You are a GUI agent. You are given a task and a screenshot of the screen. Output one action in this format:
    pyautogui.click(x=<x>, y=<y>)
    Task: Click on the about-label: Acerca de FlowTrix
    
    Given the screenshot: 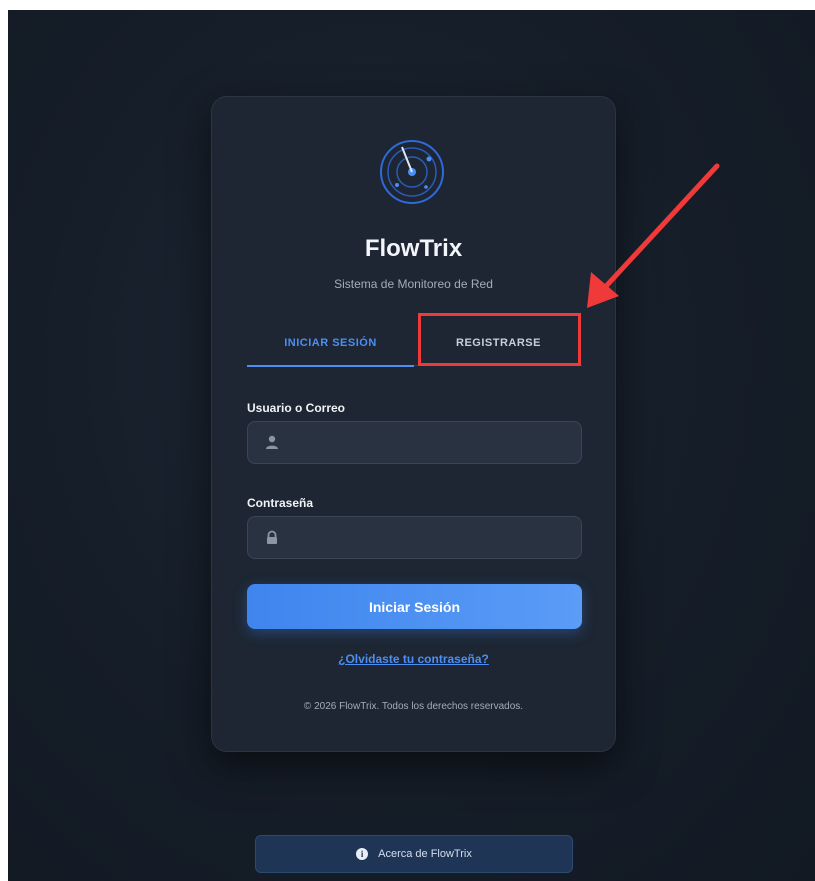 What is the action you would take?
    pyautogui.click(x=425, y=854)
    